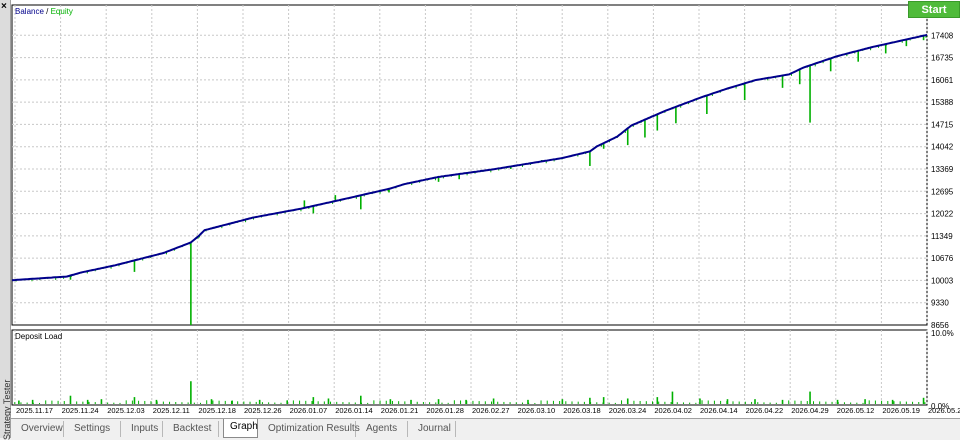  I want to click on y-tick-label: 12695, so click(942, 191).